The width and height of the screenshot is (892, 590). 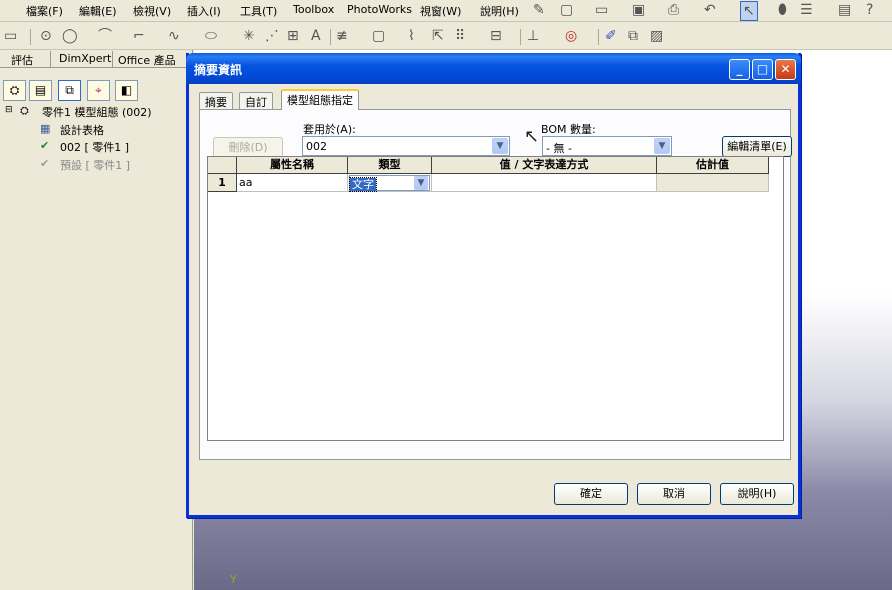 What do you see at coordinates (9, 110) in the screenshot?
I see `tree-collapse-icon: ⊟` at bounding box center [9, 110].